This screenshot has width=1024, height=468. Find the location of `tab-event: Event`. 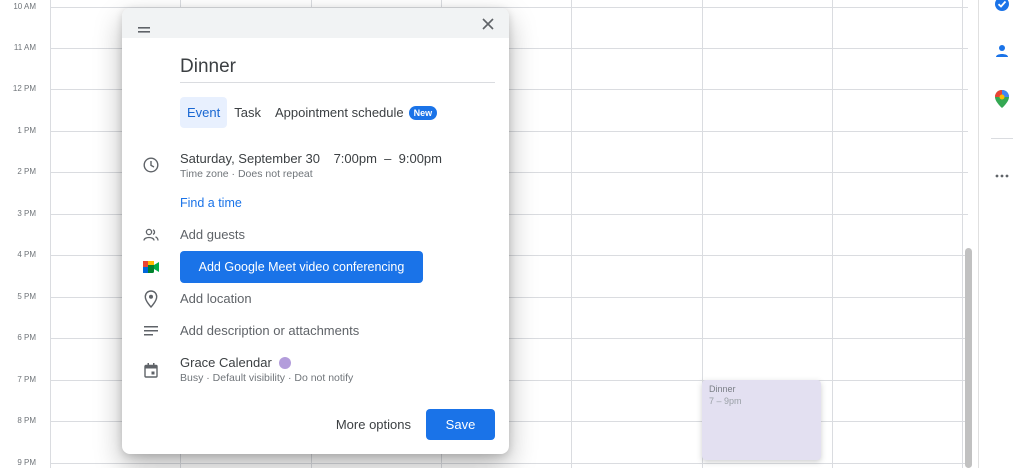

tab-event: Event is located at coordinates (204, 112).